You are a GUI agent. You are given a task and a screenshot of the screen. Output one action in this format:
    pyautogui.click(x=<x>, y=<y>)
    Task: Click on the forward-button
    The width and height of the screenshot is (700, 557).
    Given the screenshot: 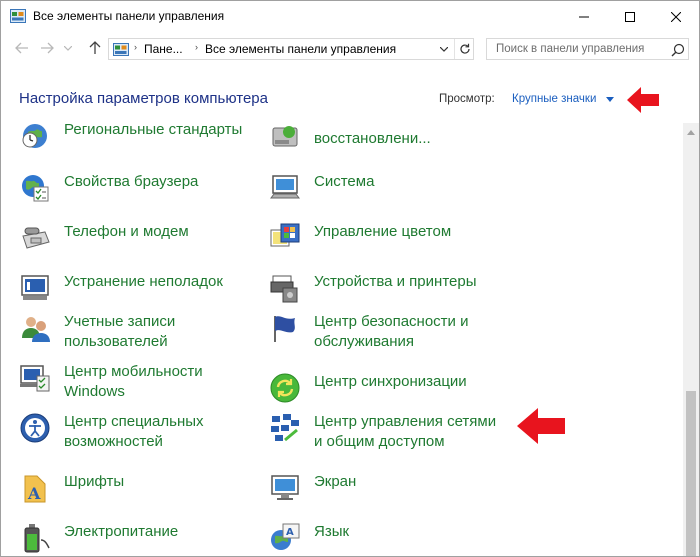 What is the action you would take?
    pyautogui.click(x=47, y=48)
    